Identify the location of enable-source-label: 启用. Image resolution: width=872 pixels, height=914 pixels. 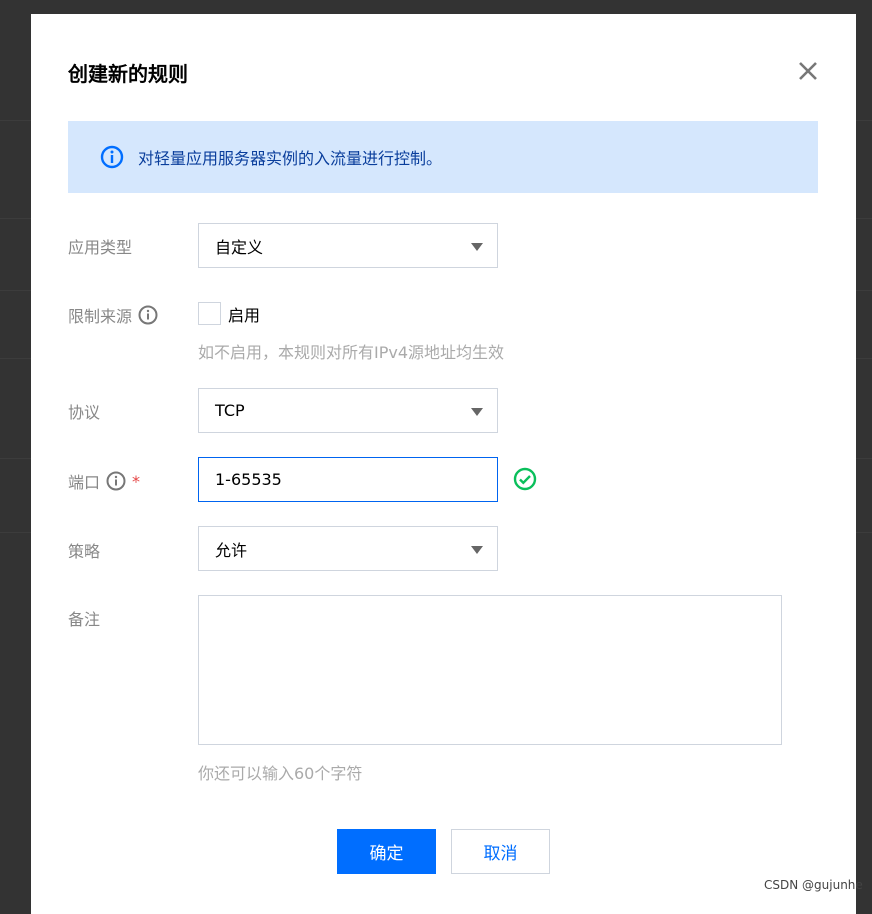
(244, 315).